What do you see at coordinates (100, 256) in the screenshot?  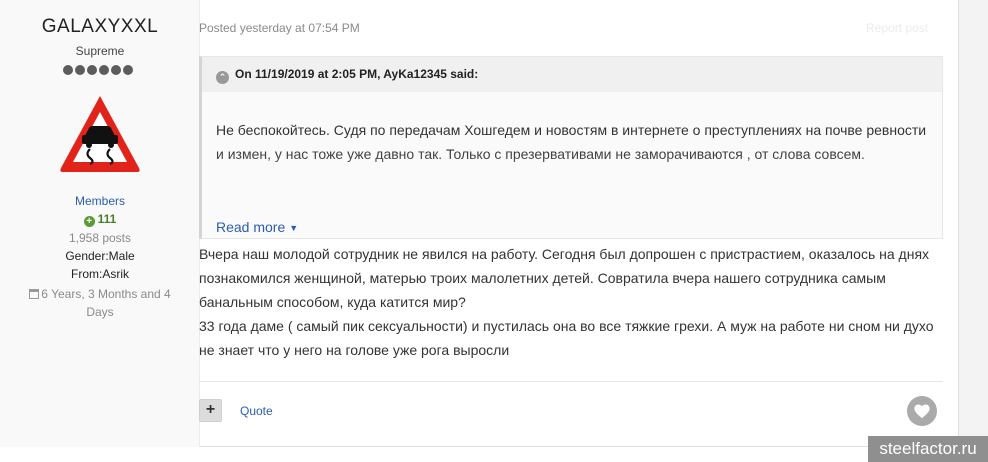 I see `author-gender: Gender:Male` at bounding box center [100, 256].